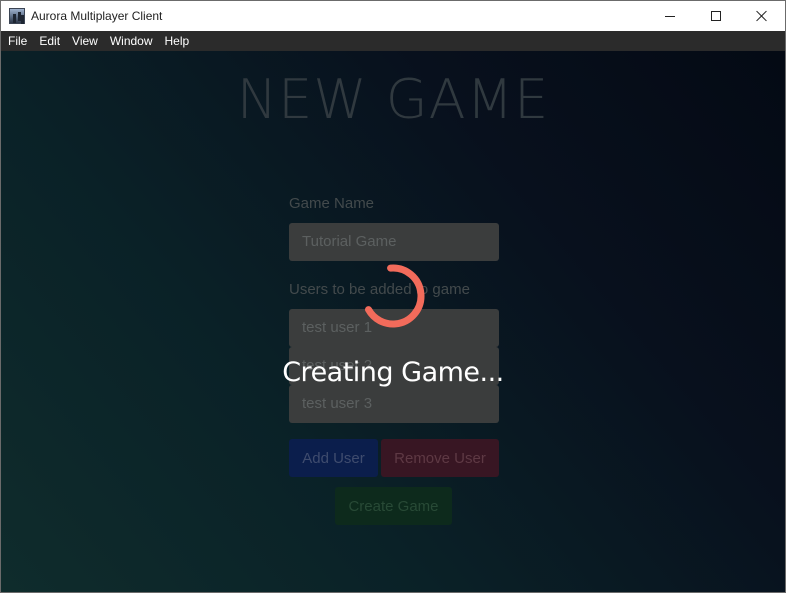 The width and height of the screenshot is (786, 593). I want to click on menu-file: File, so click(17, 41).